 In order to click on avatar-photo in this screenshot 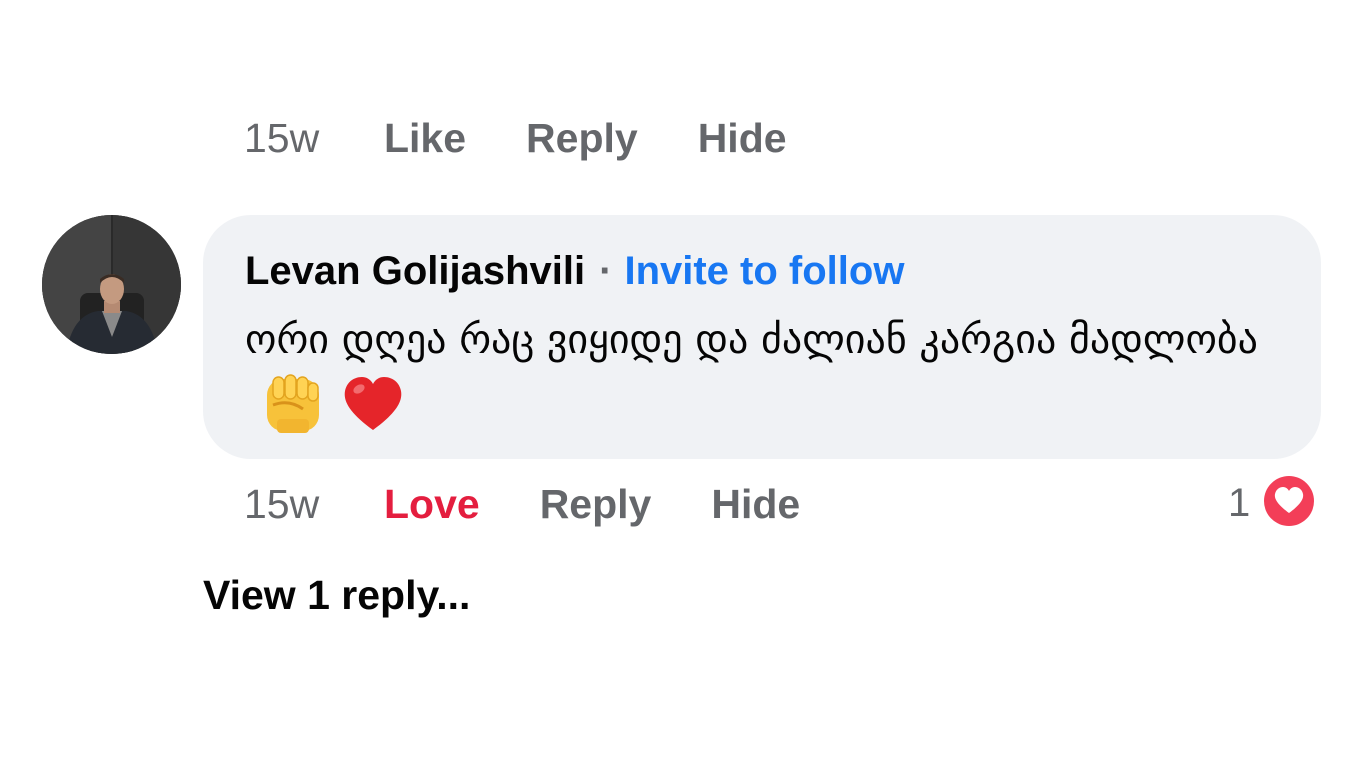, I will do `click(111, 284)`.